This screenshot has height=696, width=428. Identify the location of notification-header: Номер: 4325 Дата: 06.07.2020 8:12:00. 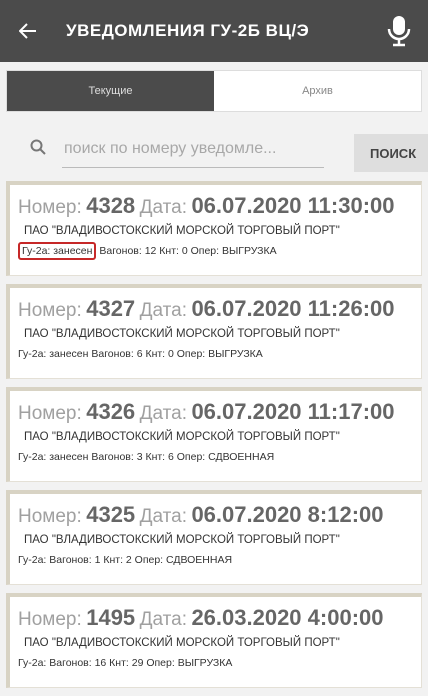
(219, 515).